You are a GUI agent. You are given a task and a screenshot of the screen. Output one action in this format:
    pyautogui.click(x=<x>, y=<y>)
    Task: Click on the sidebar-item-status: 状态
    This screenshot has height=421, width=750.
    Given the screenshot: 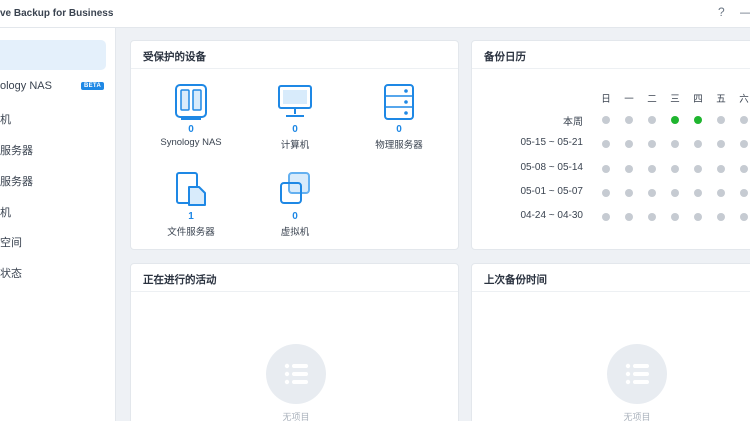 What is the action you would take?
    pyautogui.click(x=57, y=272)
    